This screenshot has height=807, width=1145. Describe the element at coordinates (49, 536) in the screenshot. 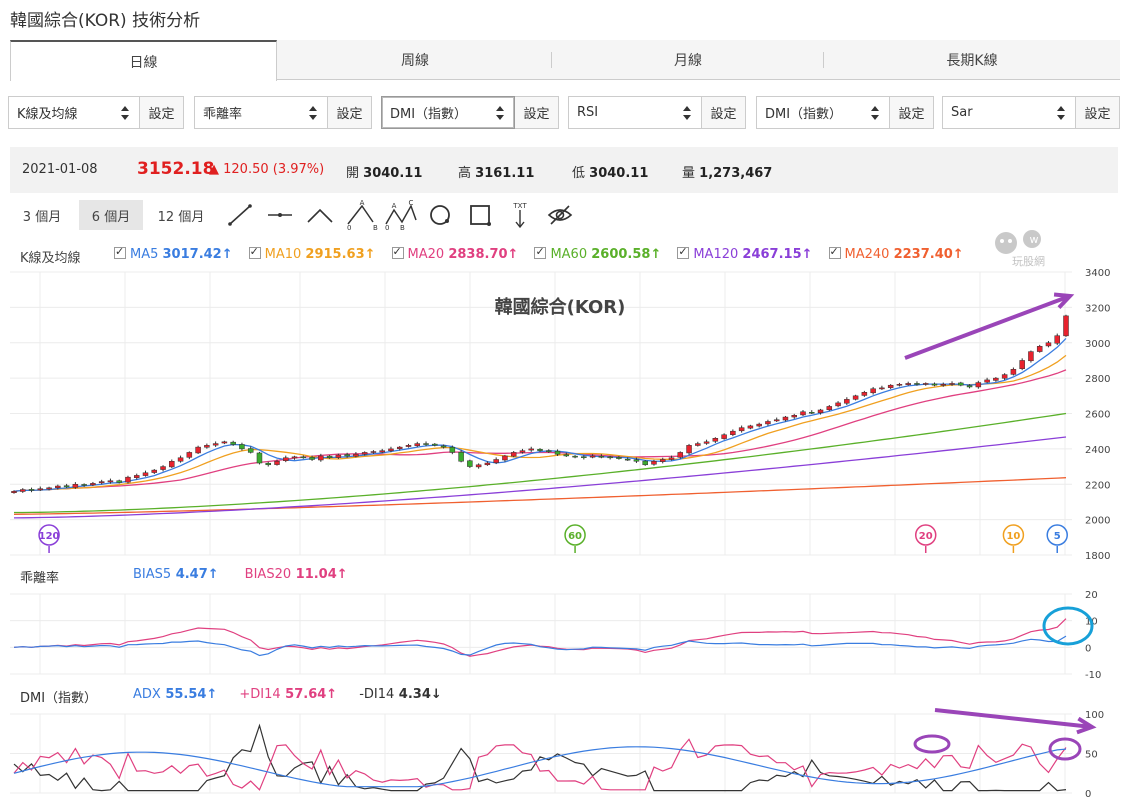

I see `ma-marker-label: 120` at that location.